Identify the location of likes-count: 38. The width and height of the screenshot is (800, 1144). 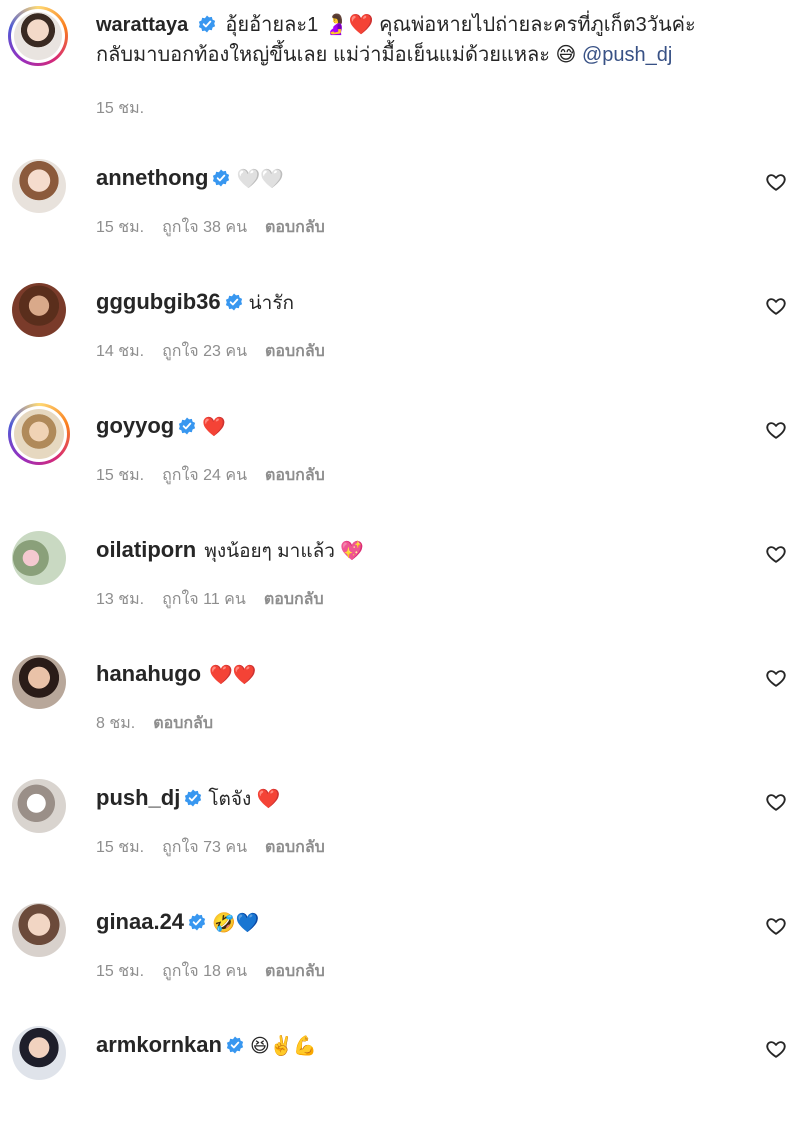
(212, 227).